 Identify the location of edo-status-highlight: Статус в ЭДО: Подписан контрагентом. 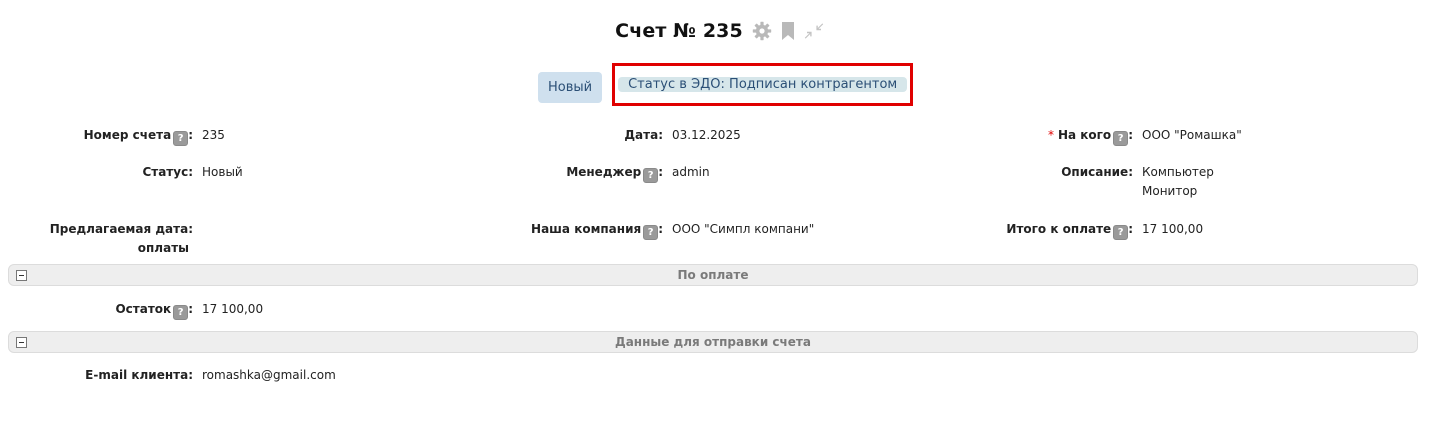
(763, 84).